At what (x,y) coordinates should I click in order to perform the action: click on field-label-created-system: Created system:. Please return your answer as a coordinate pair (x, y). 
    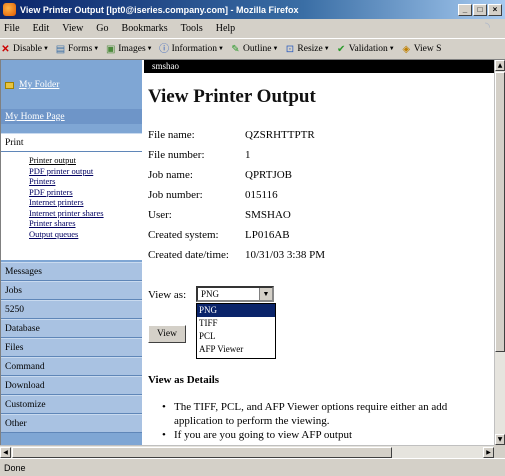
    Looking at the image, I should click on (183, 235).